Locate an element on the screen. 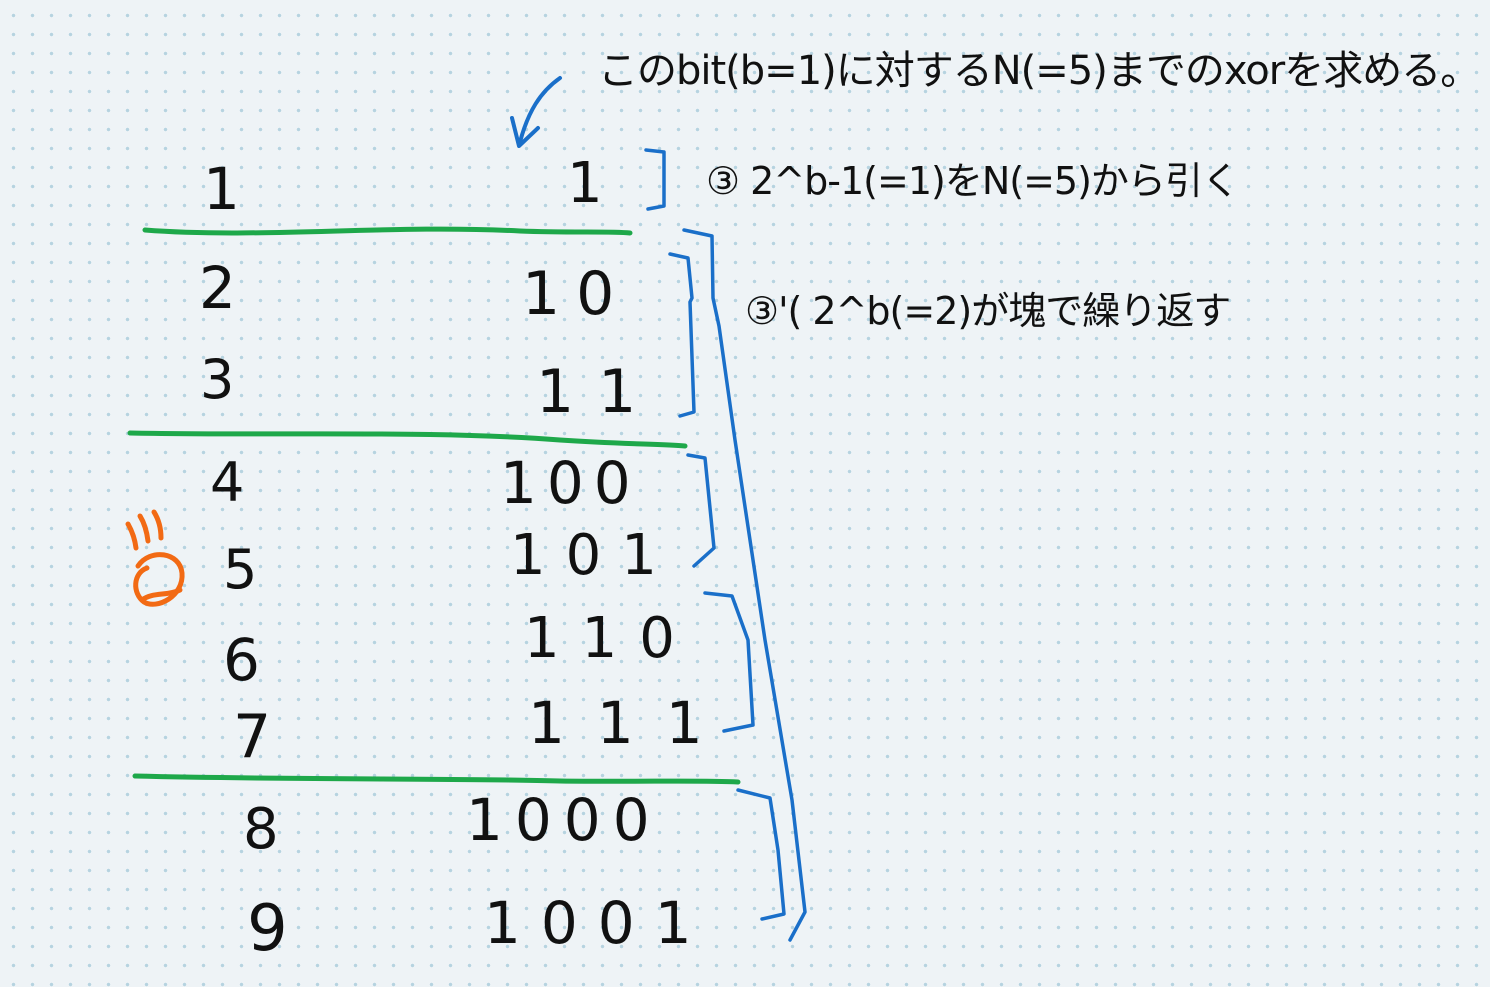  decimal-8: 8 is located at coordinates (261, 829).